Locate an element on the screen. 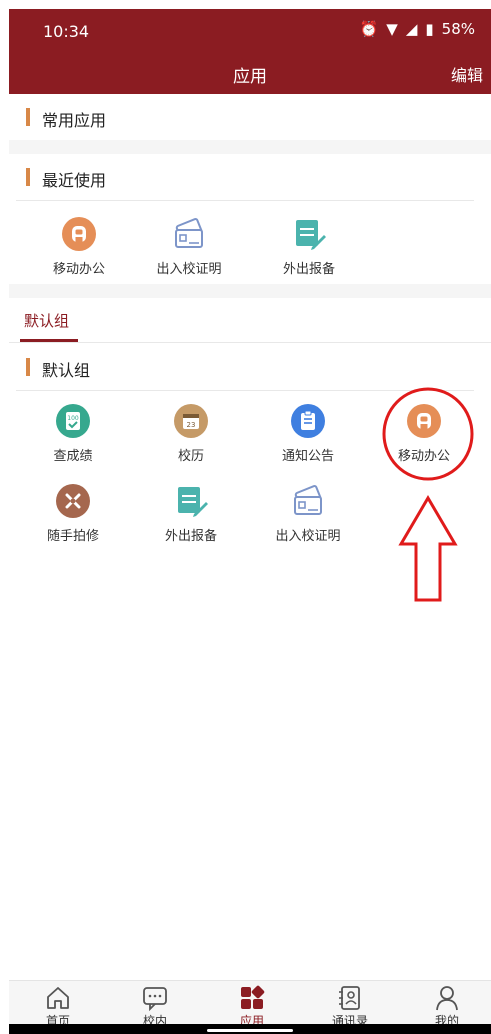  section-title-common: 常用应用 is located at coordinates (74, 120).